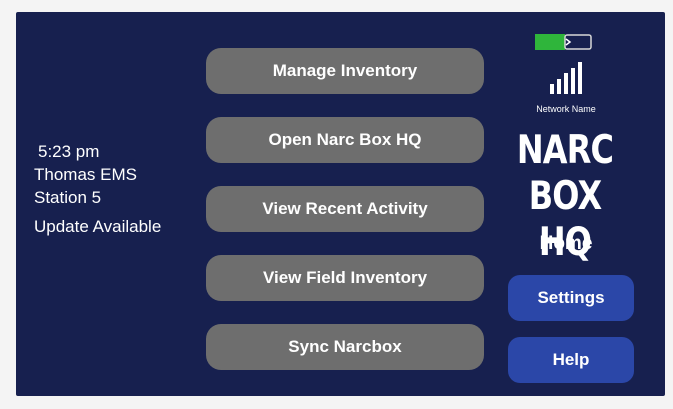 This screenshot has height=409, width=673. What do you see at coordinates (345, 209) in the screenshot?
I see `view-recent-activity-button: View Recent Activity` at bounding box center [345, 209].